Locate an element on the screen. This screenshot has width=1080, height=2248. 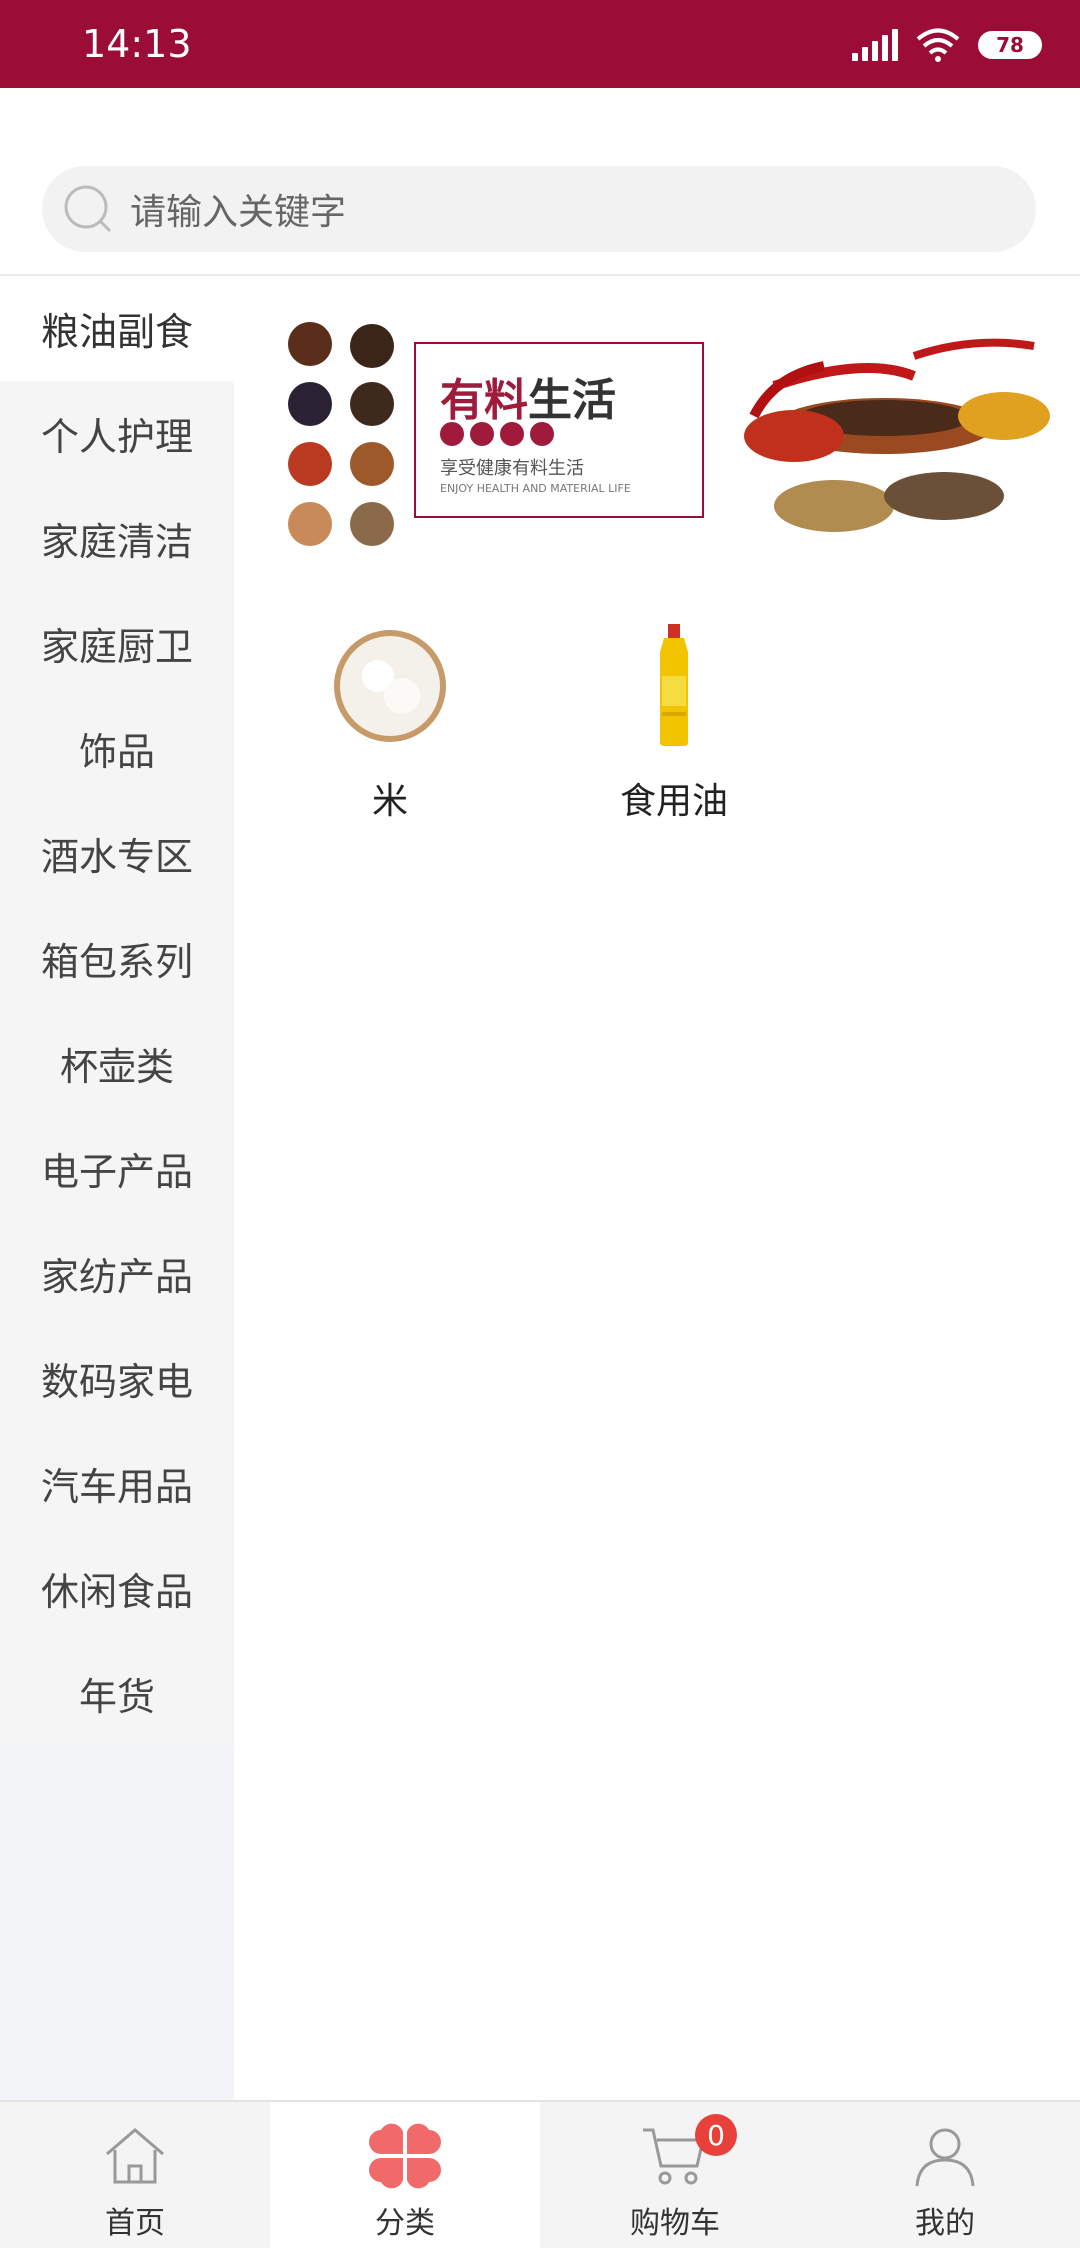
cart-badge: 0 is located at coordinates (716, 2135).